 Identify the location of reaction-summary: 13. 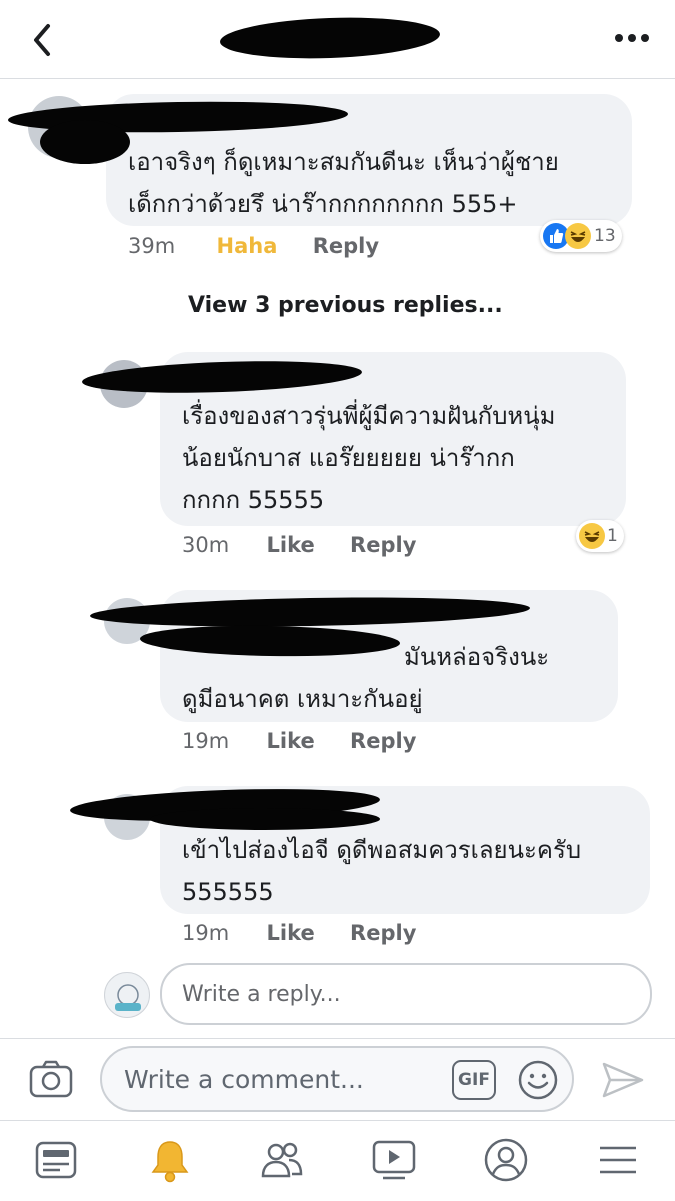
(581, 236).